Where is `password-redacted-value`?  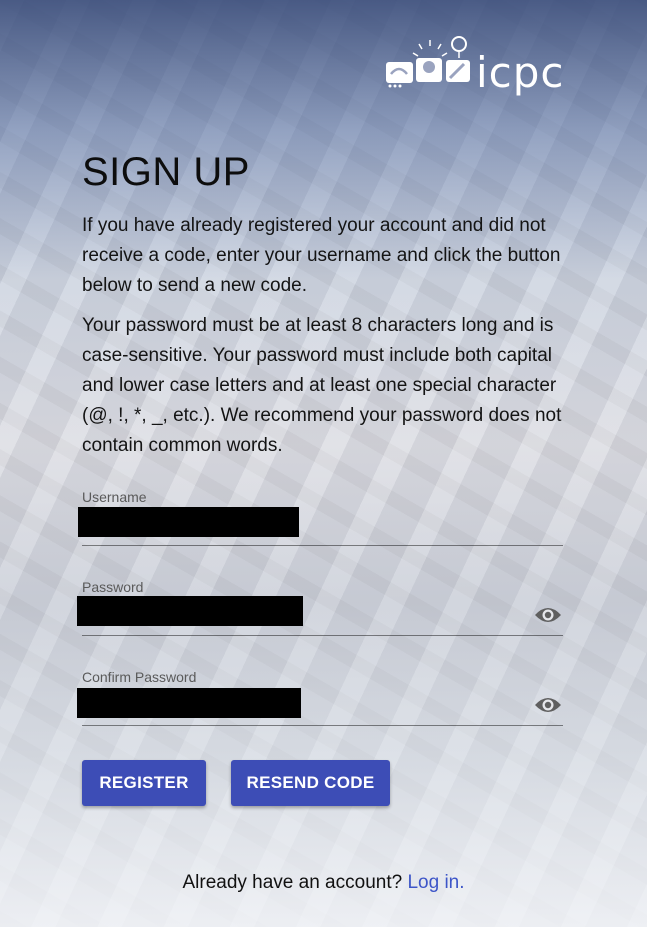
password-redacted-value is located at coordinates (190, 611).